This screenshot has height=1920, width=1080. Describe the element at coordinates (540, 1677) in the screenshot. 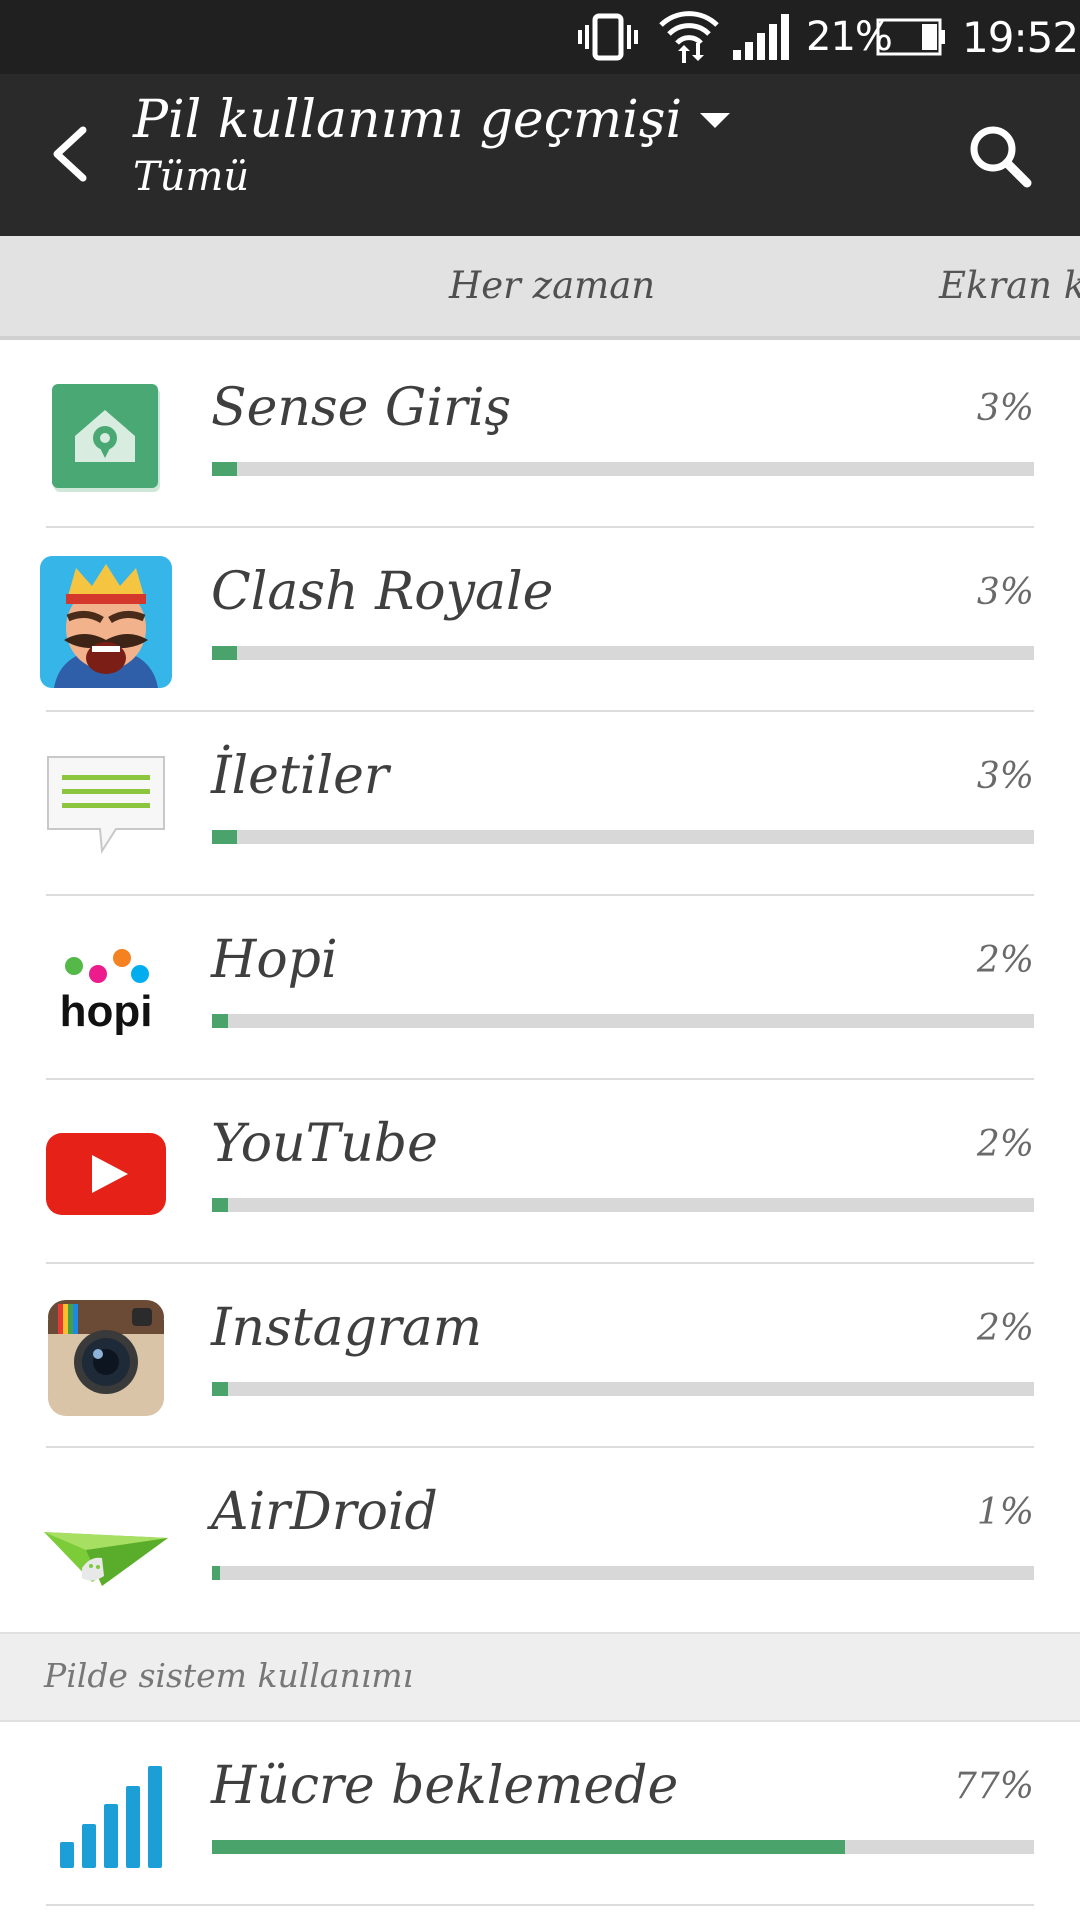

I see `section-header: Pilde sistem kullanımı` at that location.